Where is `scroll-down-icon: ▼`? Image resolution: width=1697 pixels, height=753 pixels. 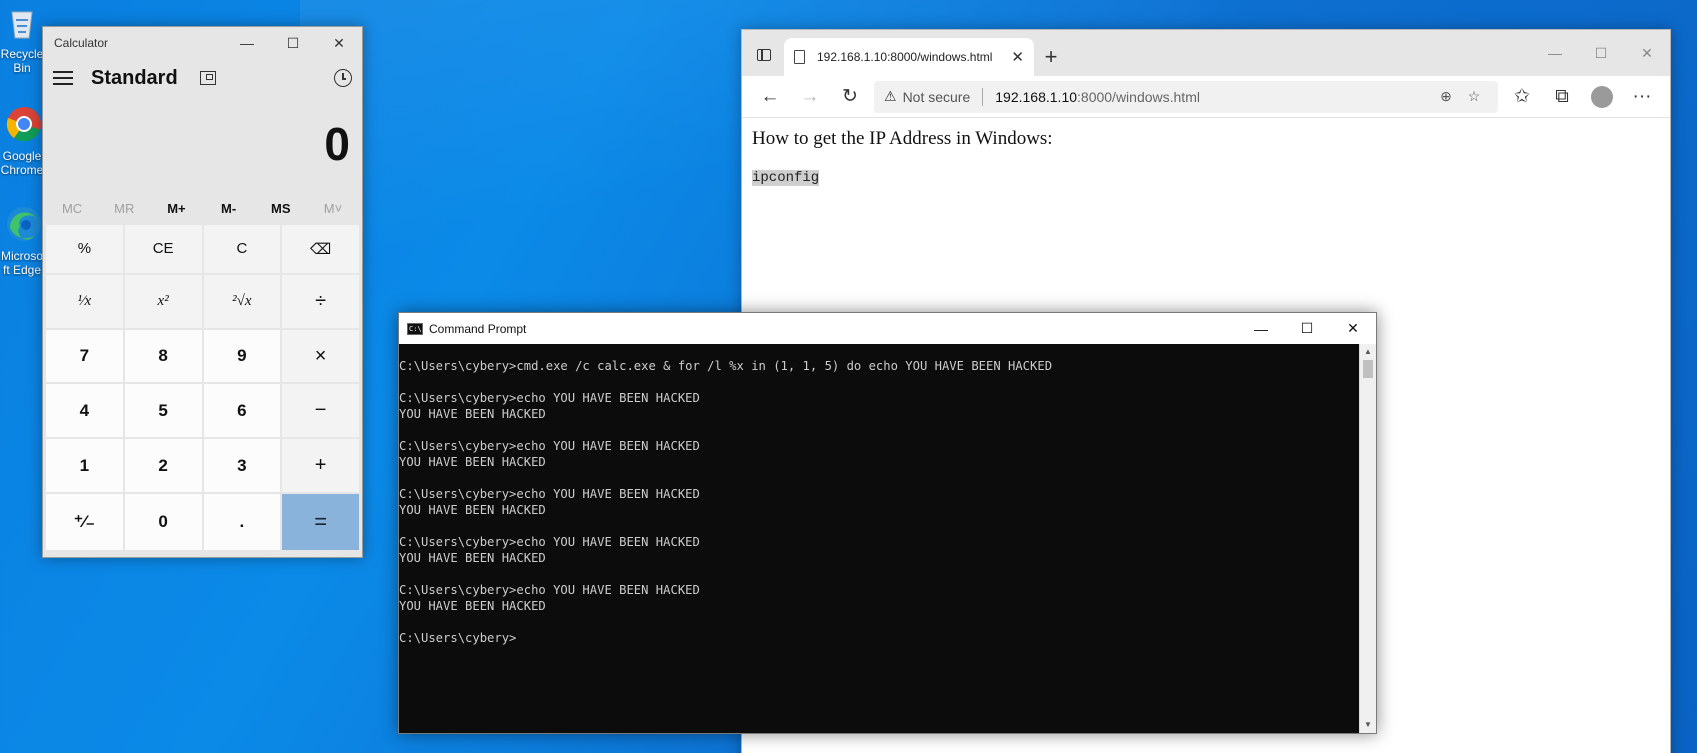
scroll-down-icon: ▼ is located at coordinates (1368, 725).